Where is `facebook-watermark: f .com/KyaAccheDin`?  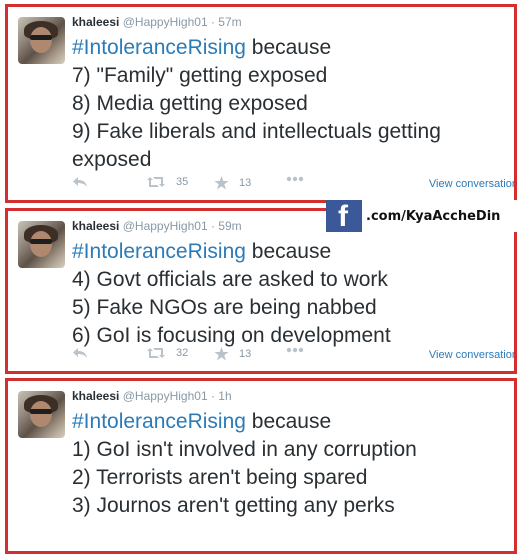 facebook-watermark: f .com/KyaAccheDin is located at coordinates (426, 216).